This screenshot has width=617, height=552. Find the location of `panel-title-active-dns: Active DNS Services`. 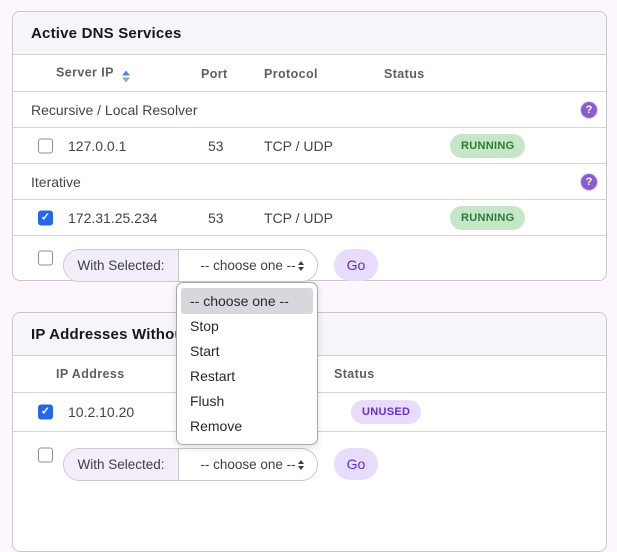

panel-title-active-dns: Active DNS Services is located at coordinates (309, 33).